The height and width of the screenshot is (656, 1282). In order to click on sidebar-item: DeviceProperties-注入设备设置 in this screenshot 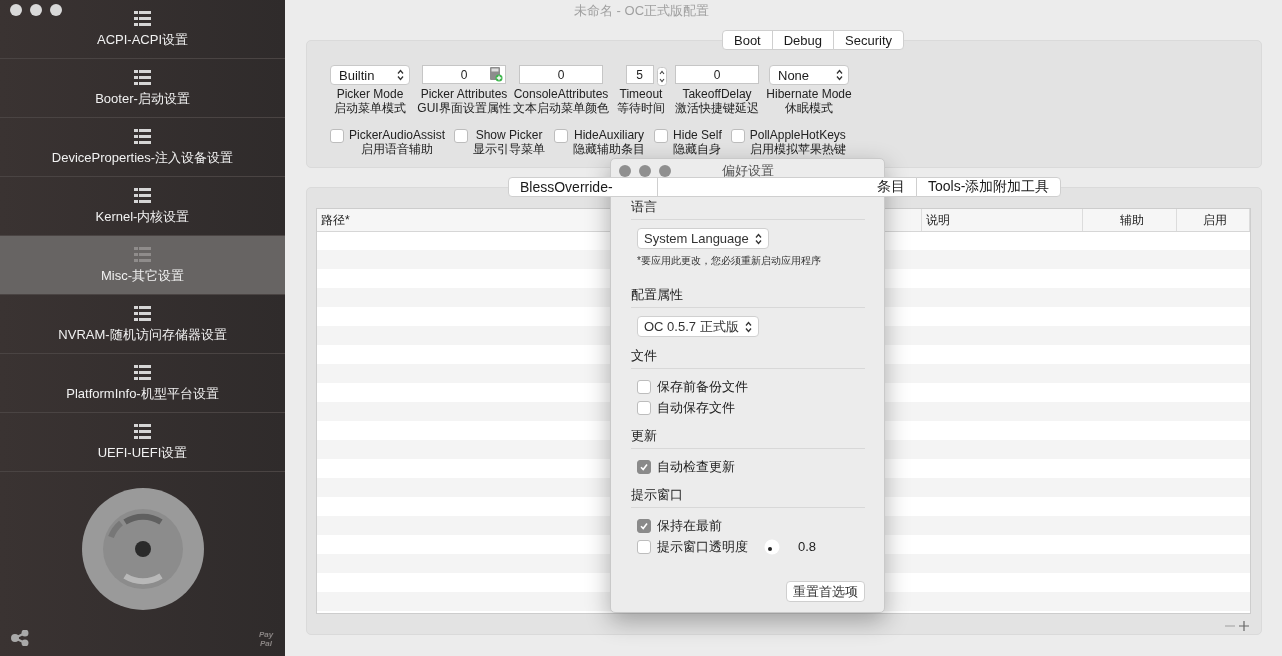, I will do `click(142, 147)`.